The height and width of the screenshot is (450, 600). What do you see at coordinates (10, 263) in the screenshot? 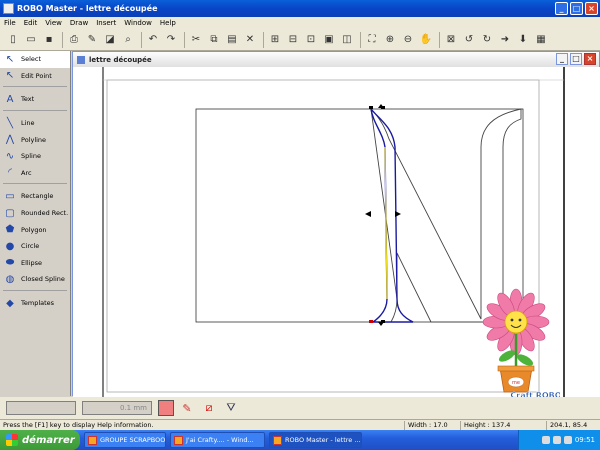
I see `ellipse-icon: ⬬` at bounding box center [10, 263].